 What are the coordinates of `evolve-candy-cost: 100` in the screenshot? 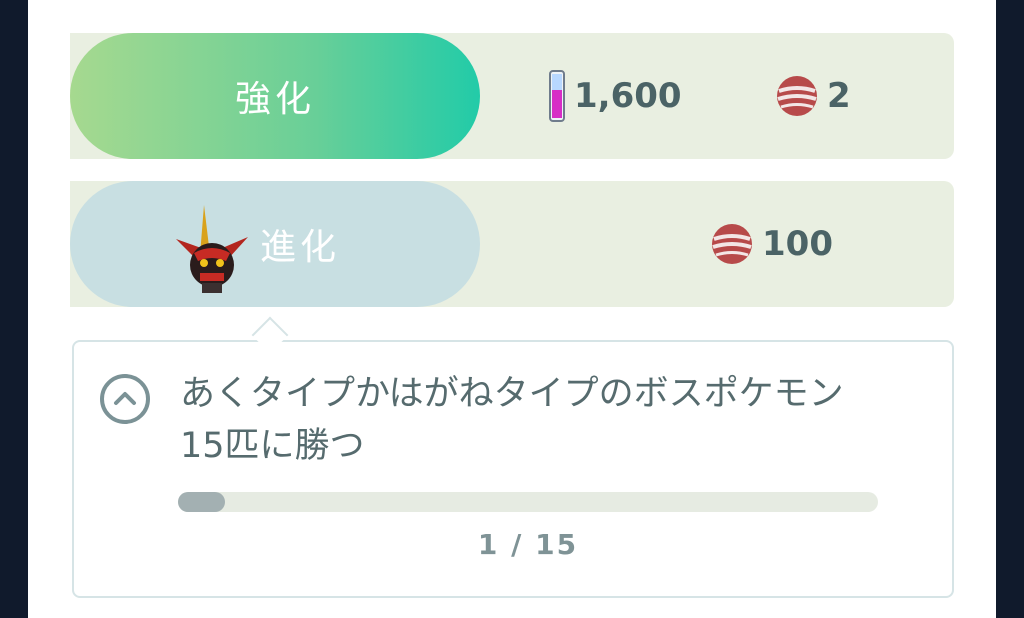 It's located at (771, 244).